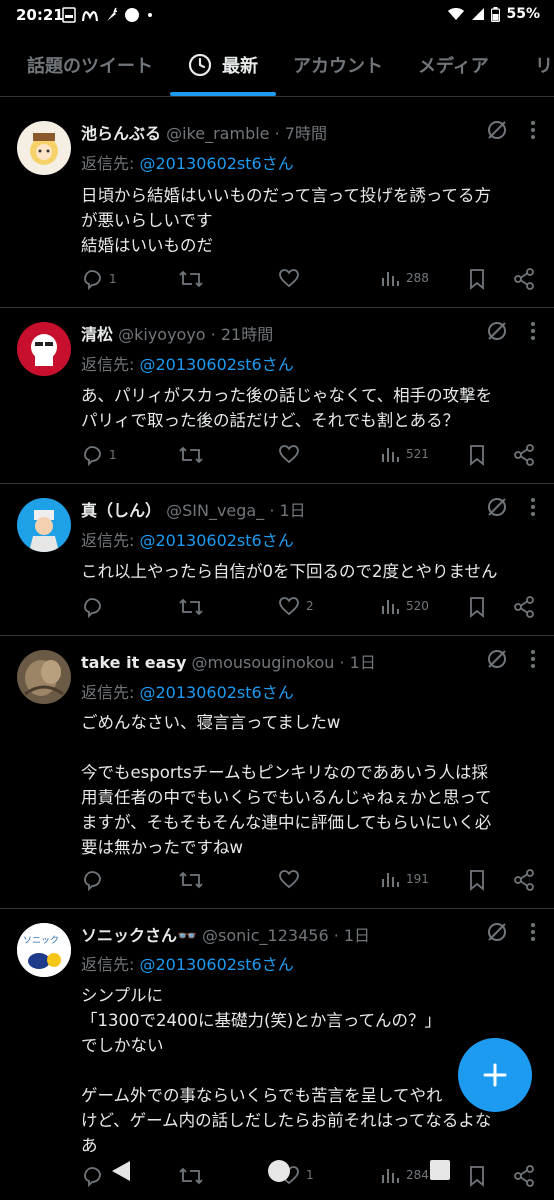 This screenshot has width=554, height=1200. I want to click on handle-time: @SIN_vega_ · 1日, so click(236, 510).